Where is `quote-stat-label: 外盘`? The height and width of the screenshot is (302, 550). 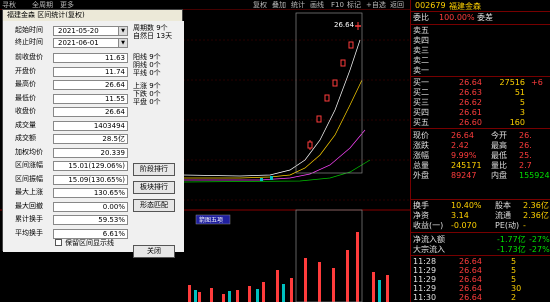
quote-stat-label: 外盘 is located at coordinates (421, 175).